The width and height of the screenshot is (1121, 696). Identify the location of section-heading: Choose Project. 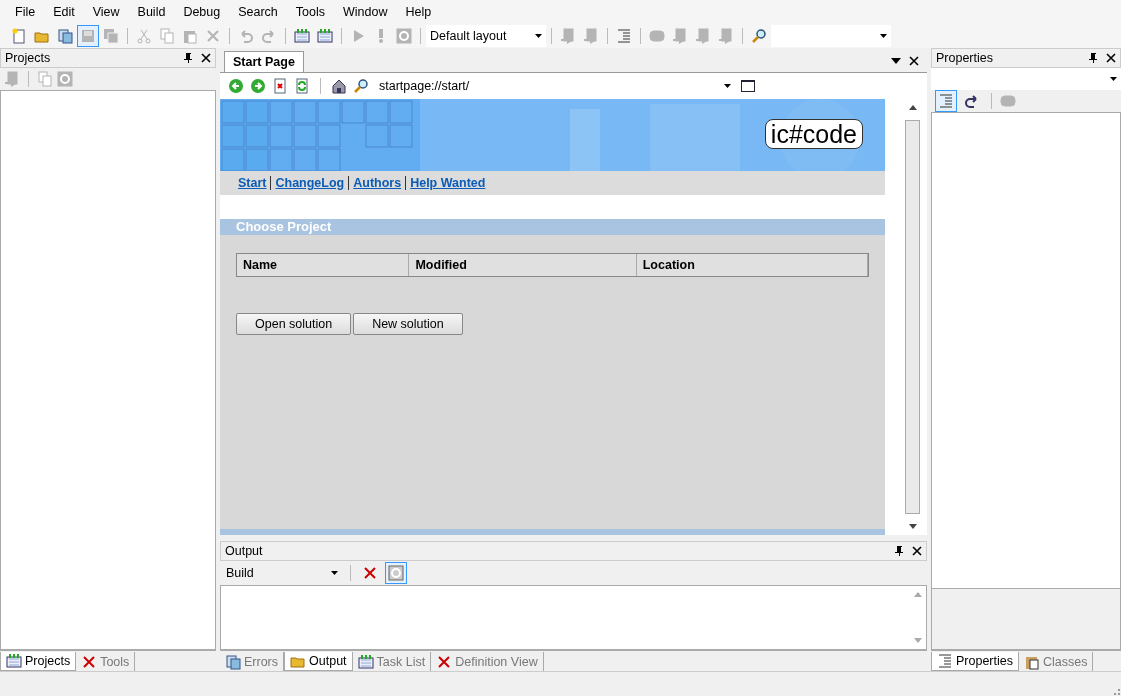
(552, 227).